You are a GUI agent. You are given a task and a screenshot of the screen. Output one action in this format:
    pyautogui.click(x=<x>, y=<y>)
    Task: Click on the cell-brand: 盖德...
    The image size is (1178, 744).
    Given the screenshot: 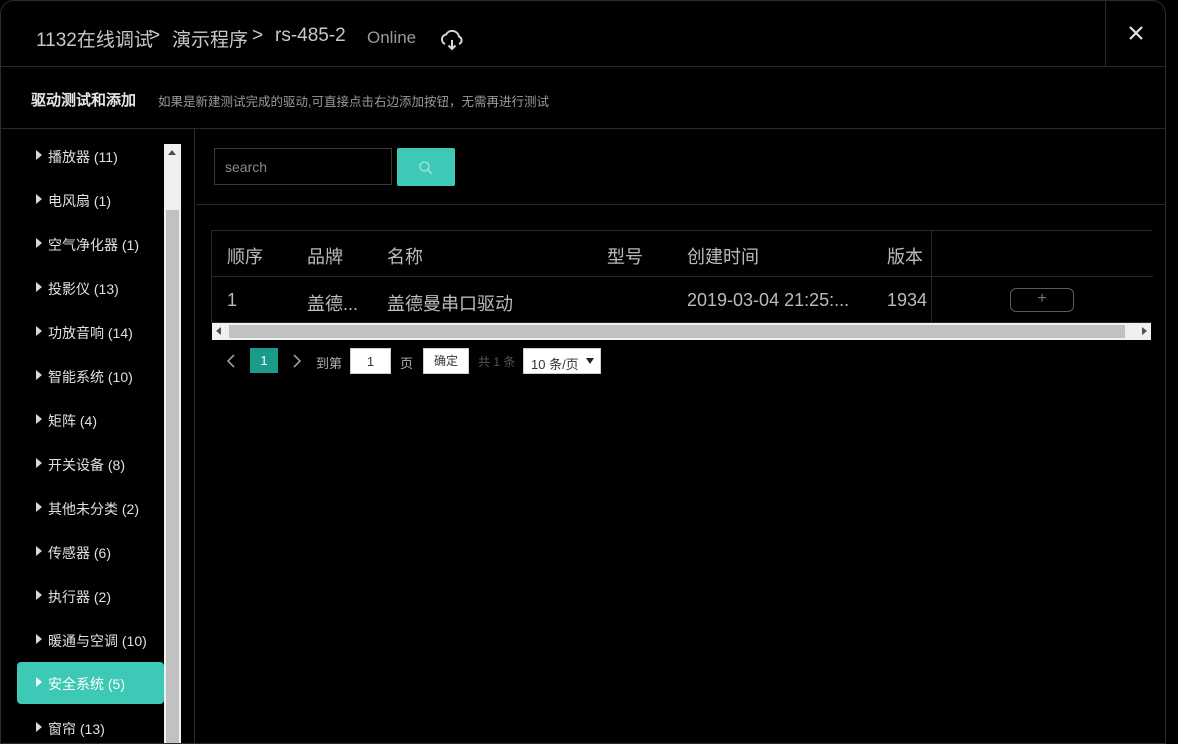 What is the action you would take?
    pyautogui.click(x=333, y=304)
    